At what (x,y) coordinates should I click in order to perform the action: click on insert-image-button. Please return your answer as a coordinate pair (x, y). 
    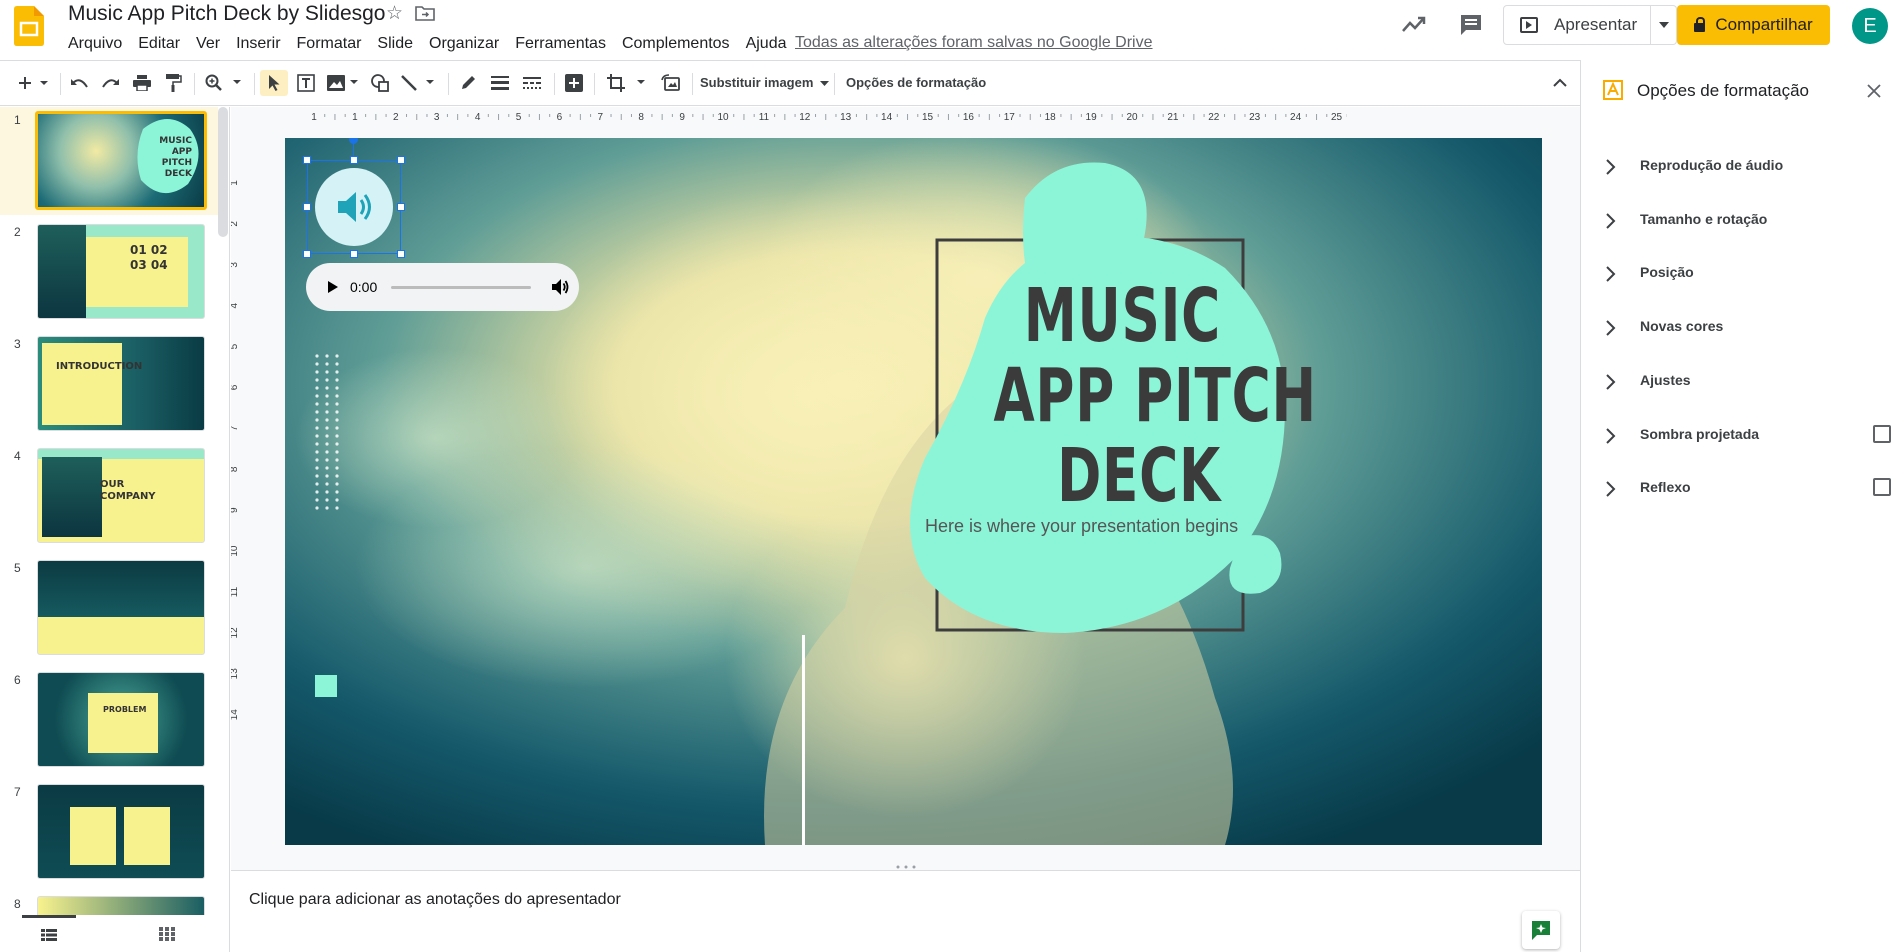
    Looking at the image, I should click on (343, 83).